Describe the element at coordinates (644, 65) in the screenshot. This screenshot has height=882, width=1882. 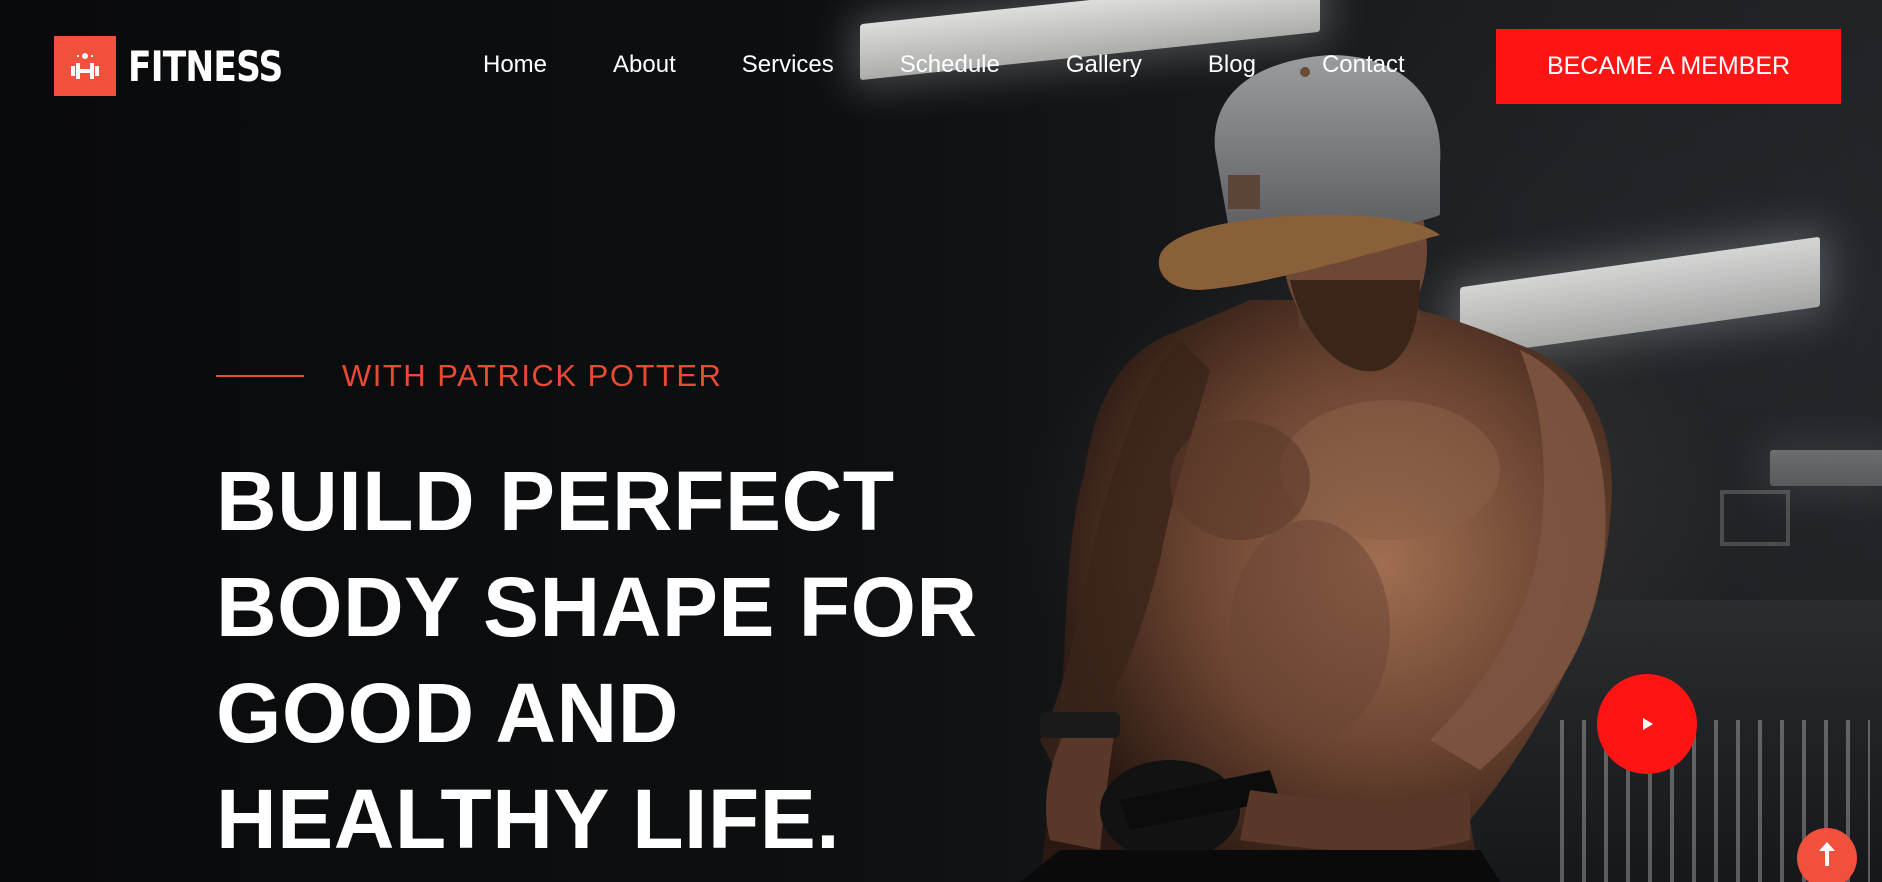
I see `nav-about: About` at that location.